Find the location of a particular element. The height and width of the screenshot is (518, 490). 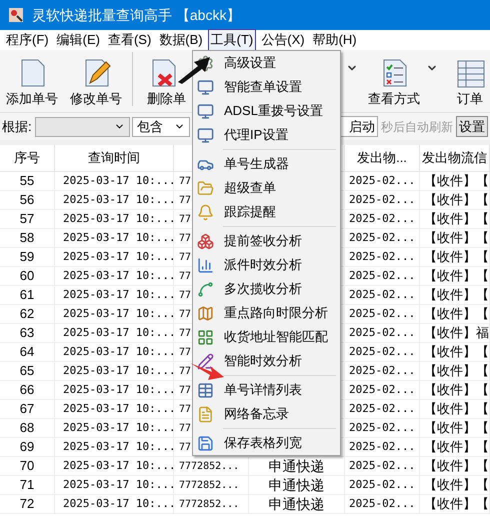

column-header: 查询时间 is located at coordinates (114, 158).